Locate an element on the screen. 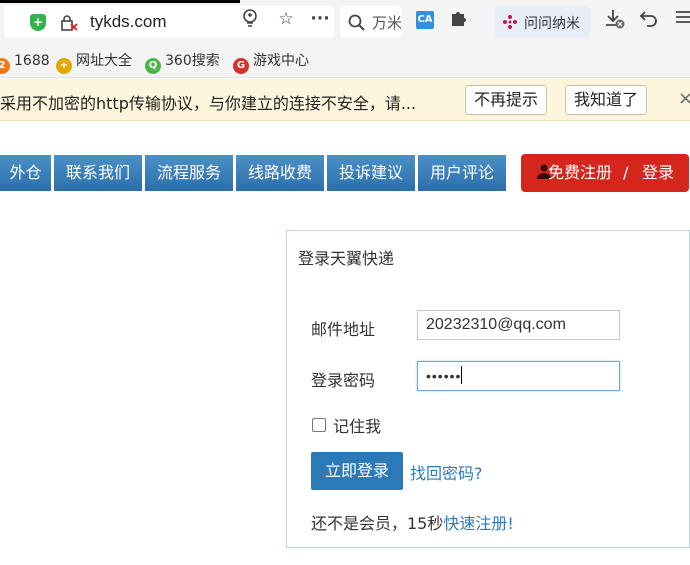 This screenshot has width=690, height=565. lightbulb-icon is located at coordinates (250, 19).